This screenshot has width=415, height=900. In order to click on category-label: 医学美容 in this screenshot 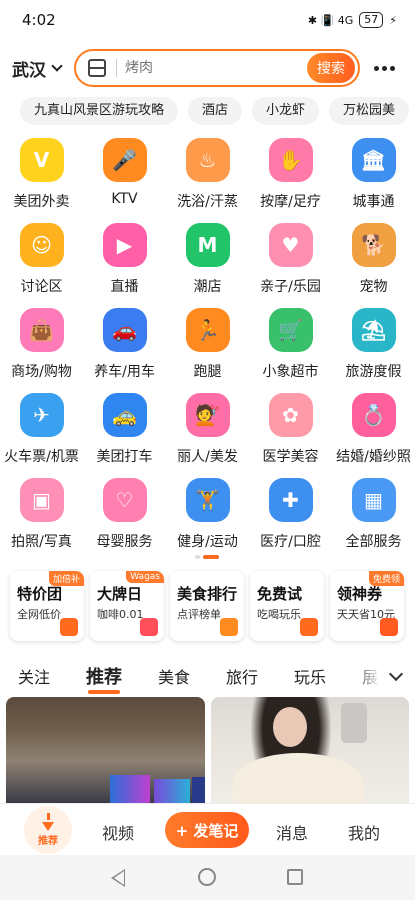, I will do `click(290, 457)`.